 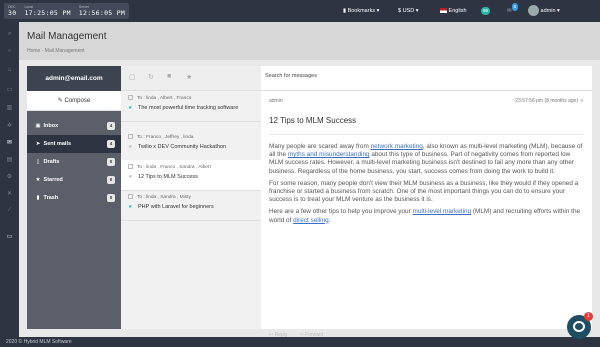 What do you see at coordinates (168, 176) in the screenshot?
I see `subject-text: 12 Tips to MLM Success` at bounding box center [168, 176].